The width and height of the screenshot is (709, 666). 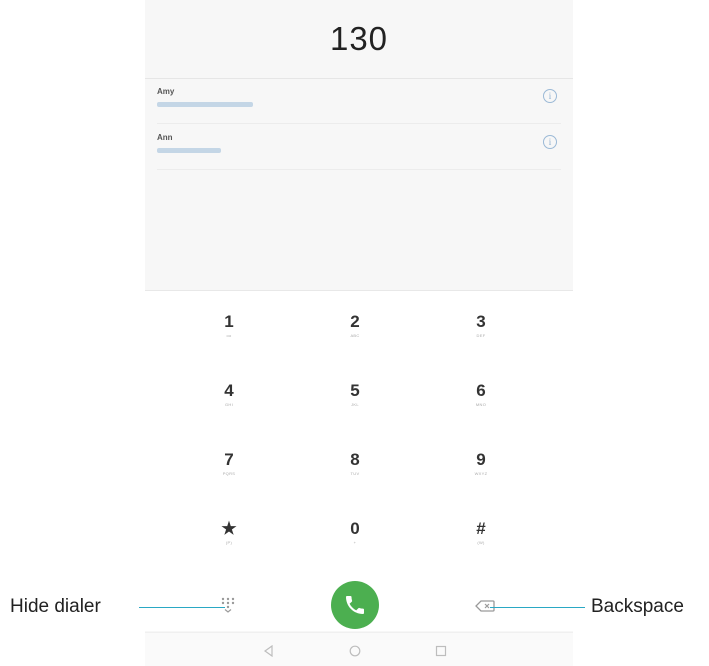 I want to click on key-digit: 2, so click(x=355, y=321).